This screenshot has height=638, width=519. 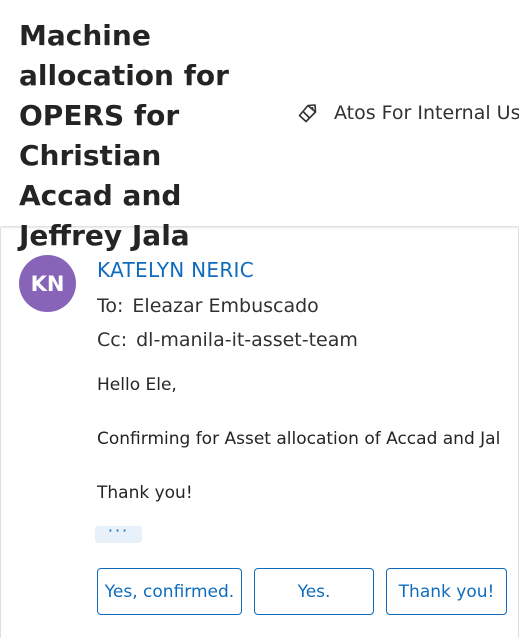 I want to click on body-greeting: Hello Ele,, so click(x=137, y=385).